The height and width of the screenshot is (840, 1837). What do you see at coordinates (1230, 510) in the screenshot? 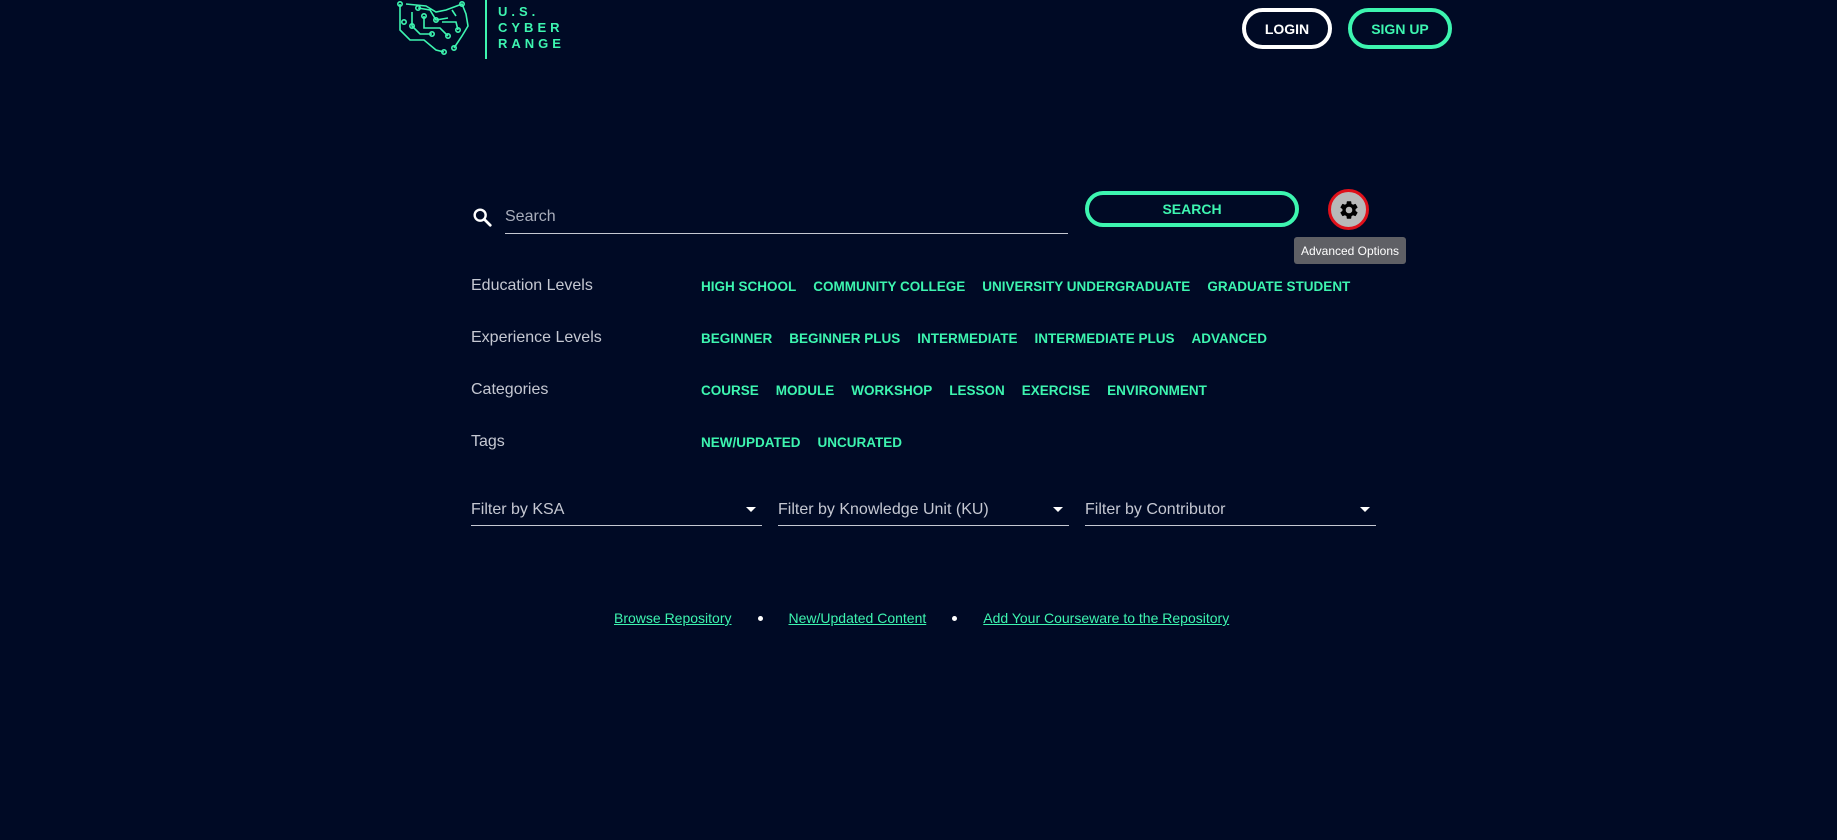
I see `filter-contributor-select: Filter by Contributor` at bounding box center [1230, 510].